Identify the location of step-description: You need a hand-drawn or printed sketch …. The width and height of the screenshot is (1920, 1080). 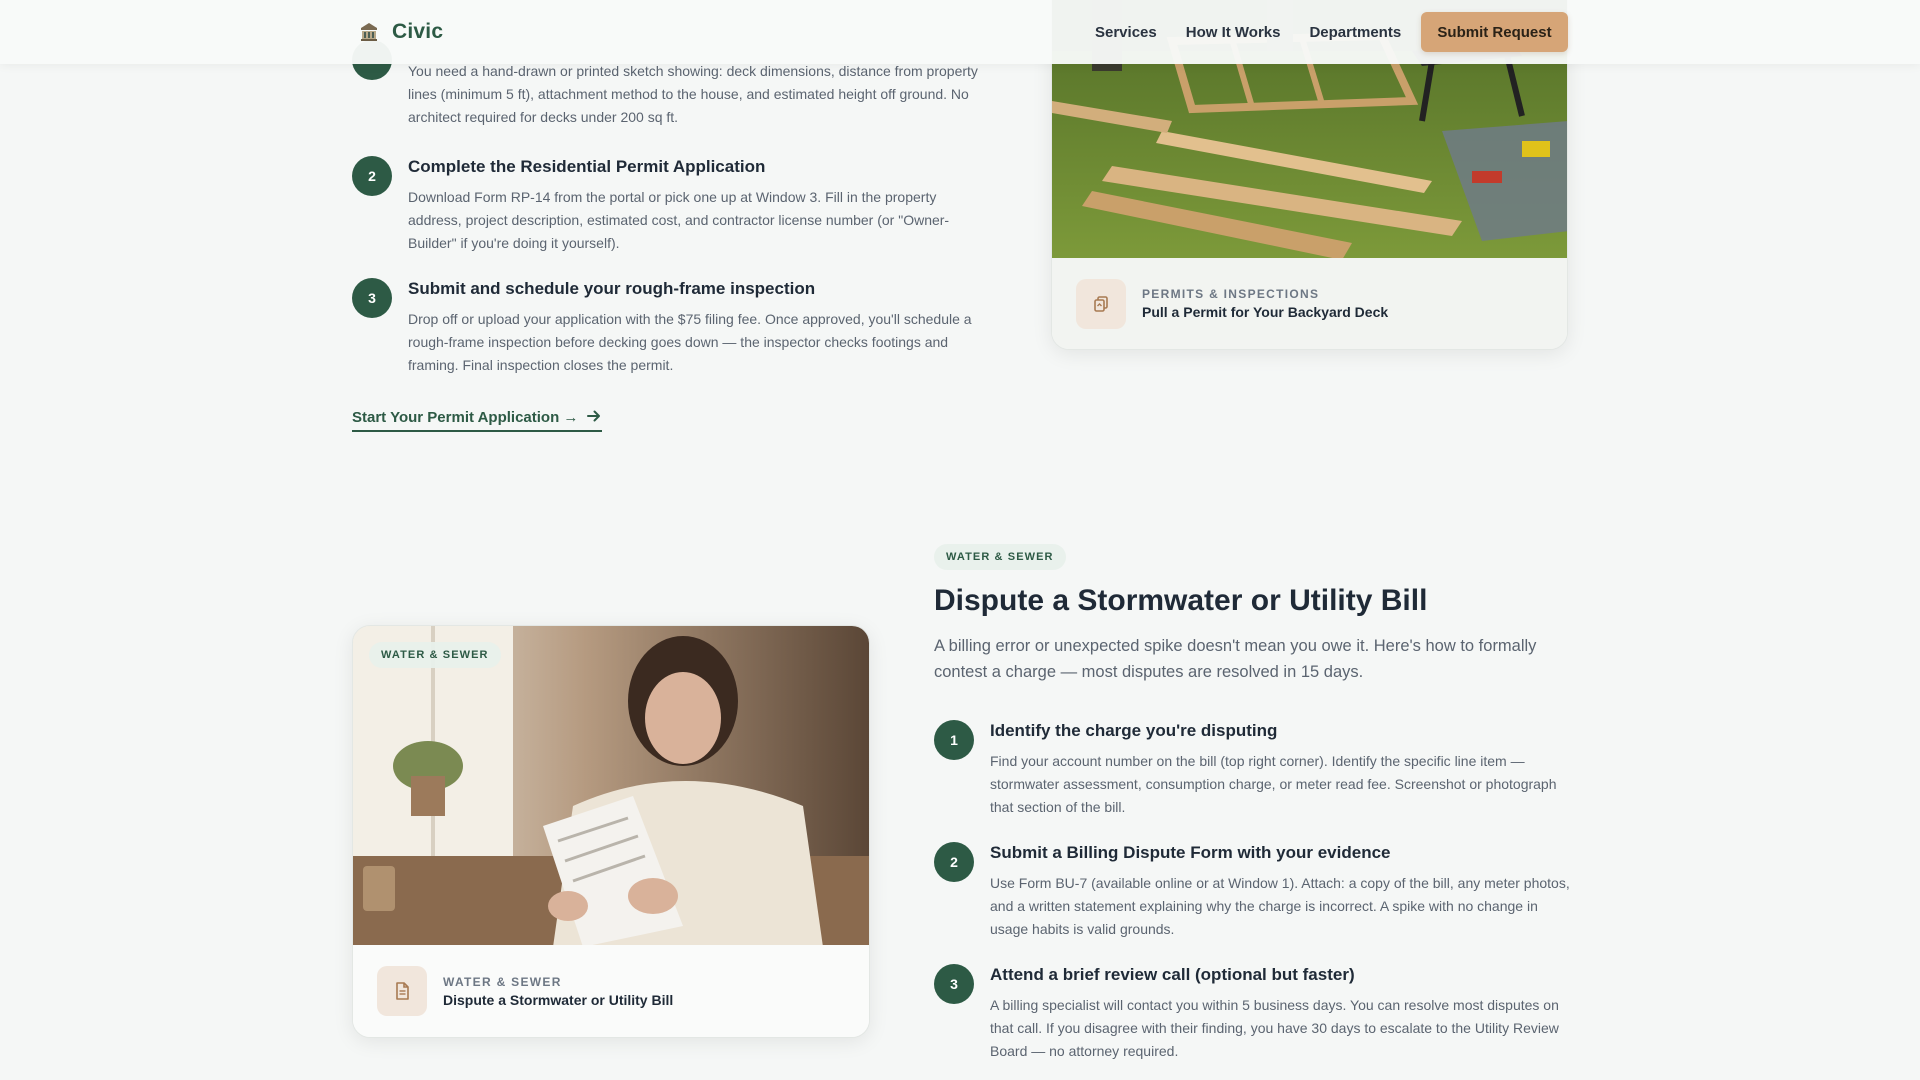
(693, 94).